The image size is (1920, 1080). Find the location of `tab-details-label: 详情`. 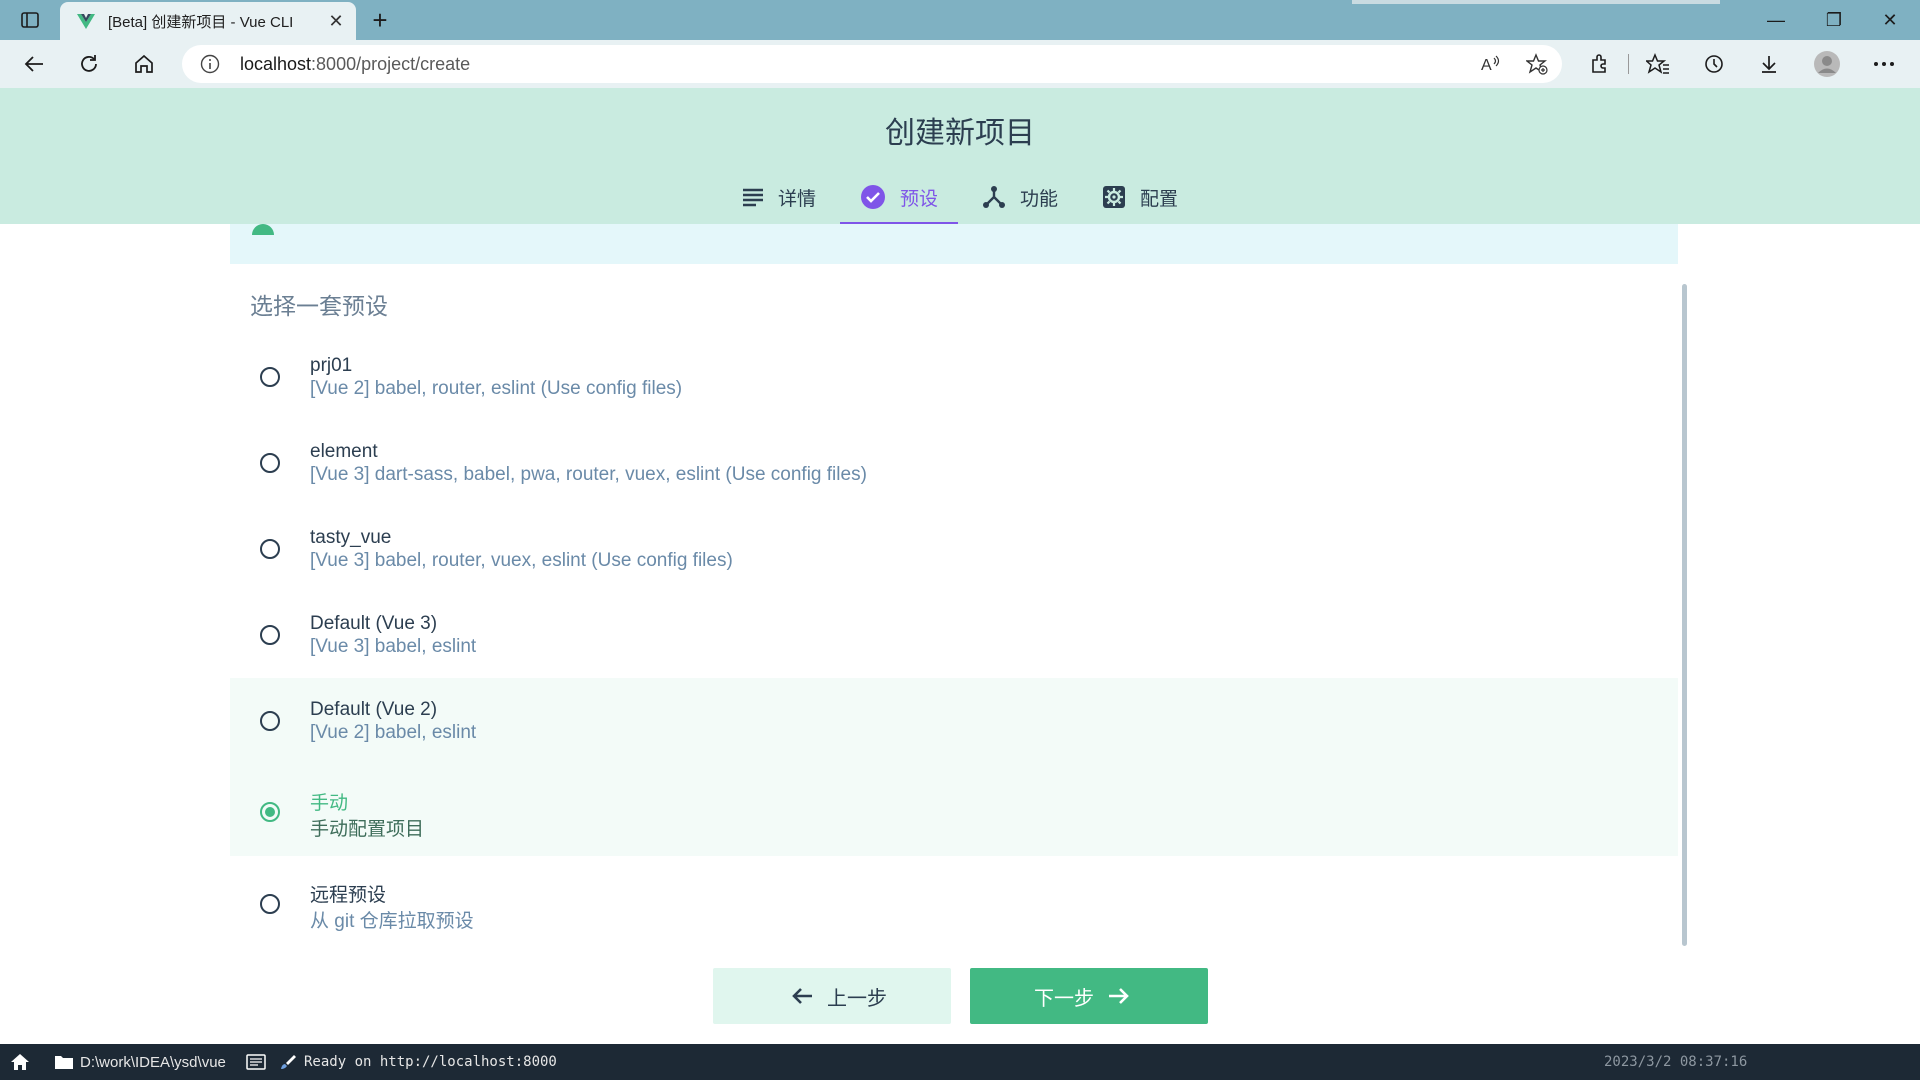

tab-details-label: 详情 is located at coordinates (796, 199).